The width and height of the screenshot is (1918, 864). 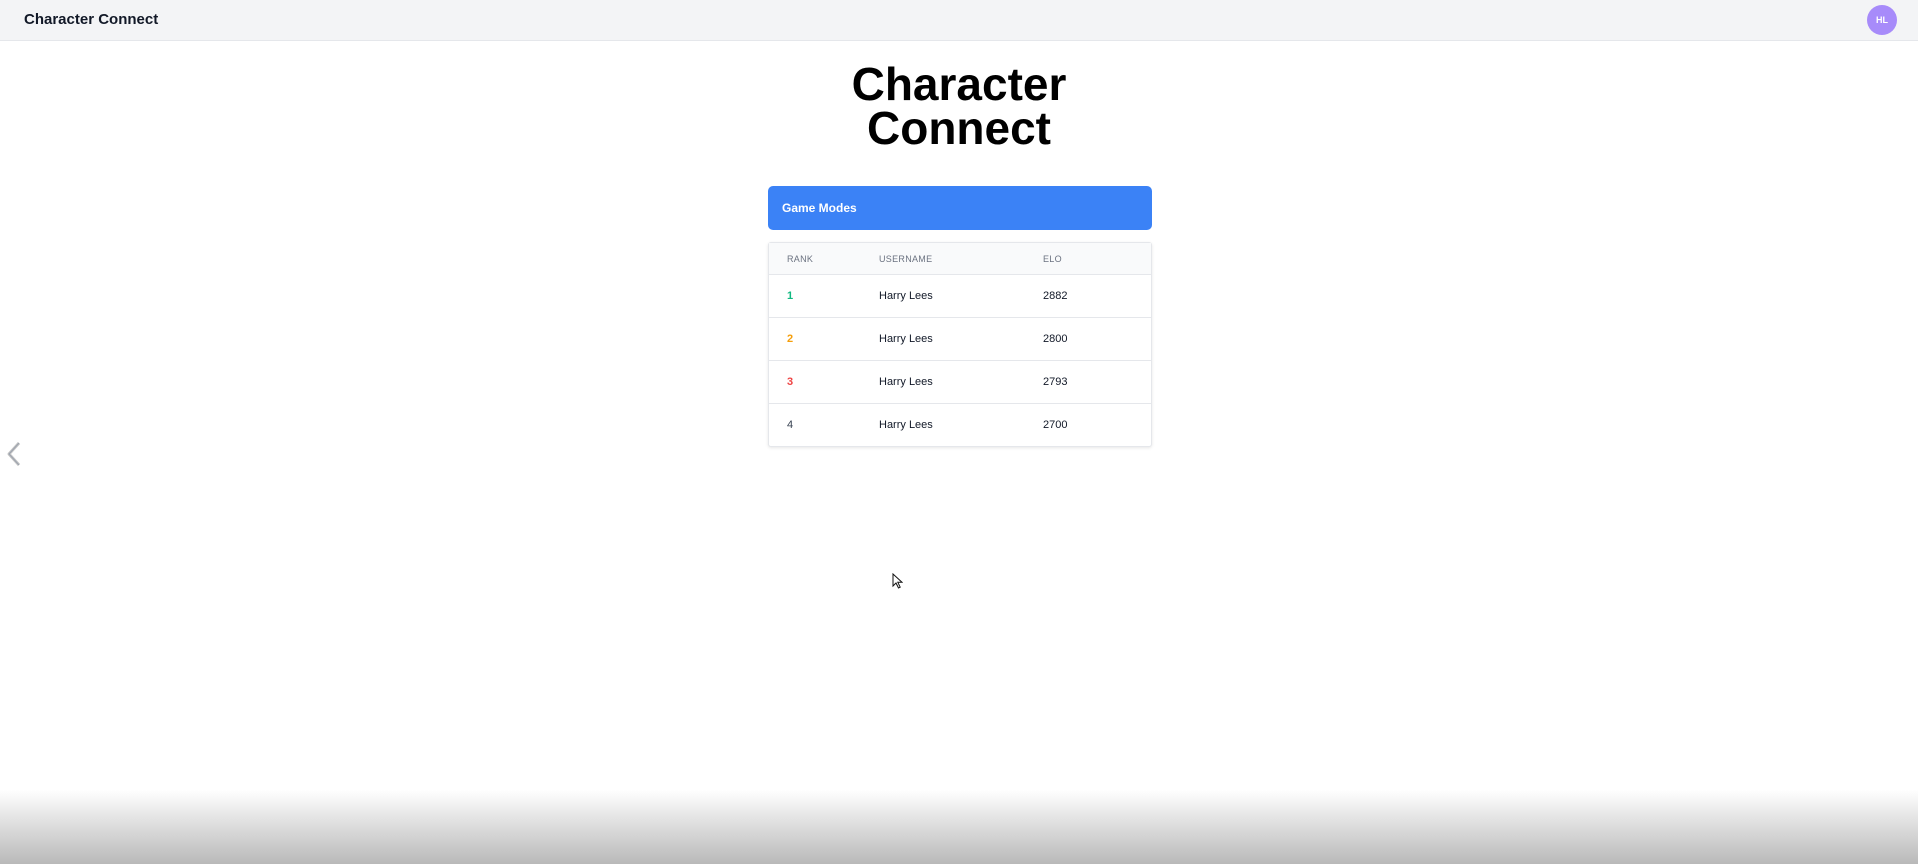 I want to click on elo-cell: 2793, so click(x=1055, y=382).